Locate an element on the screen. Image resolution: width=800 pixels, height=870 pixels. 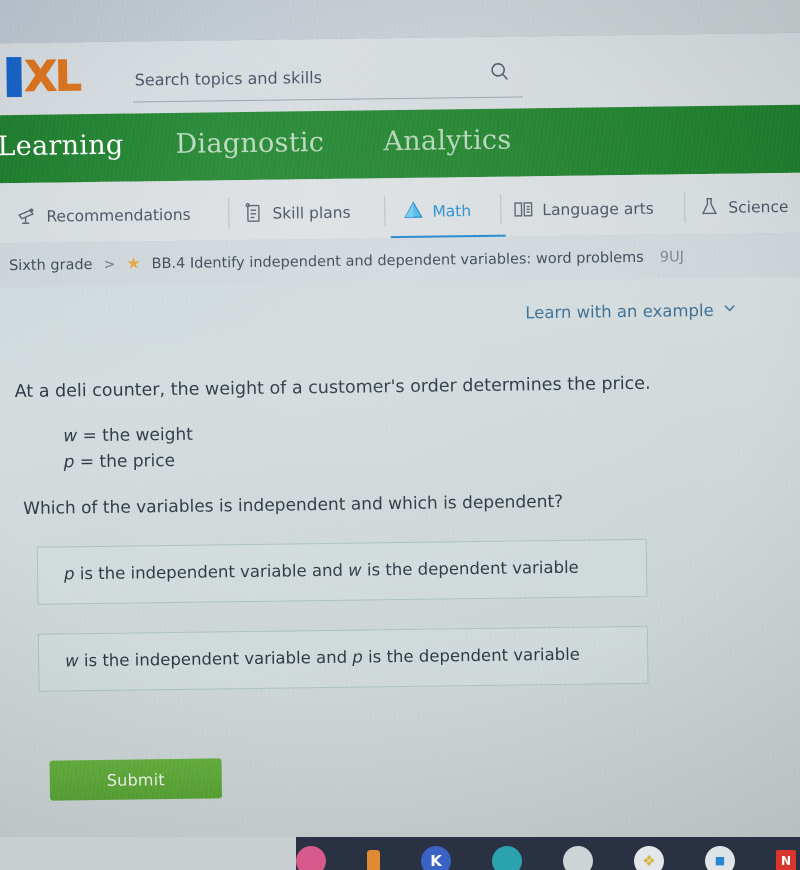
site-header: XL is located at coordinates (400, 74).